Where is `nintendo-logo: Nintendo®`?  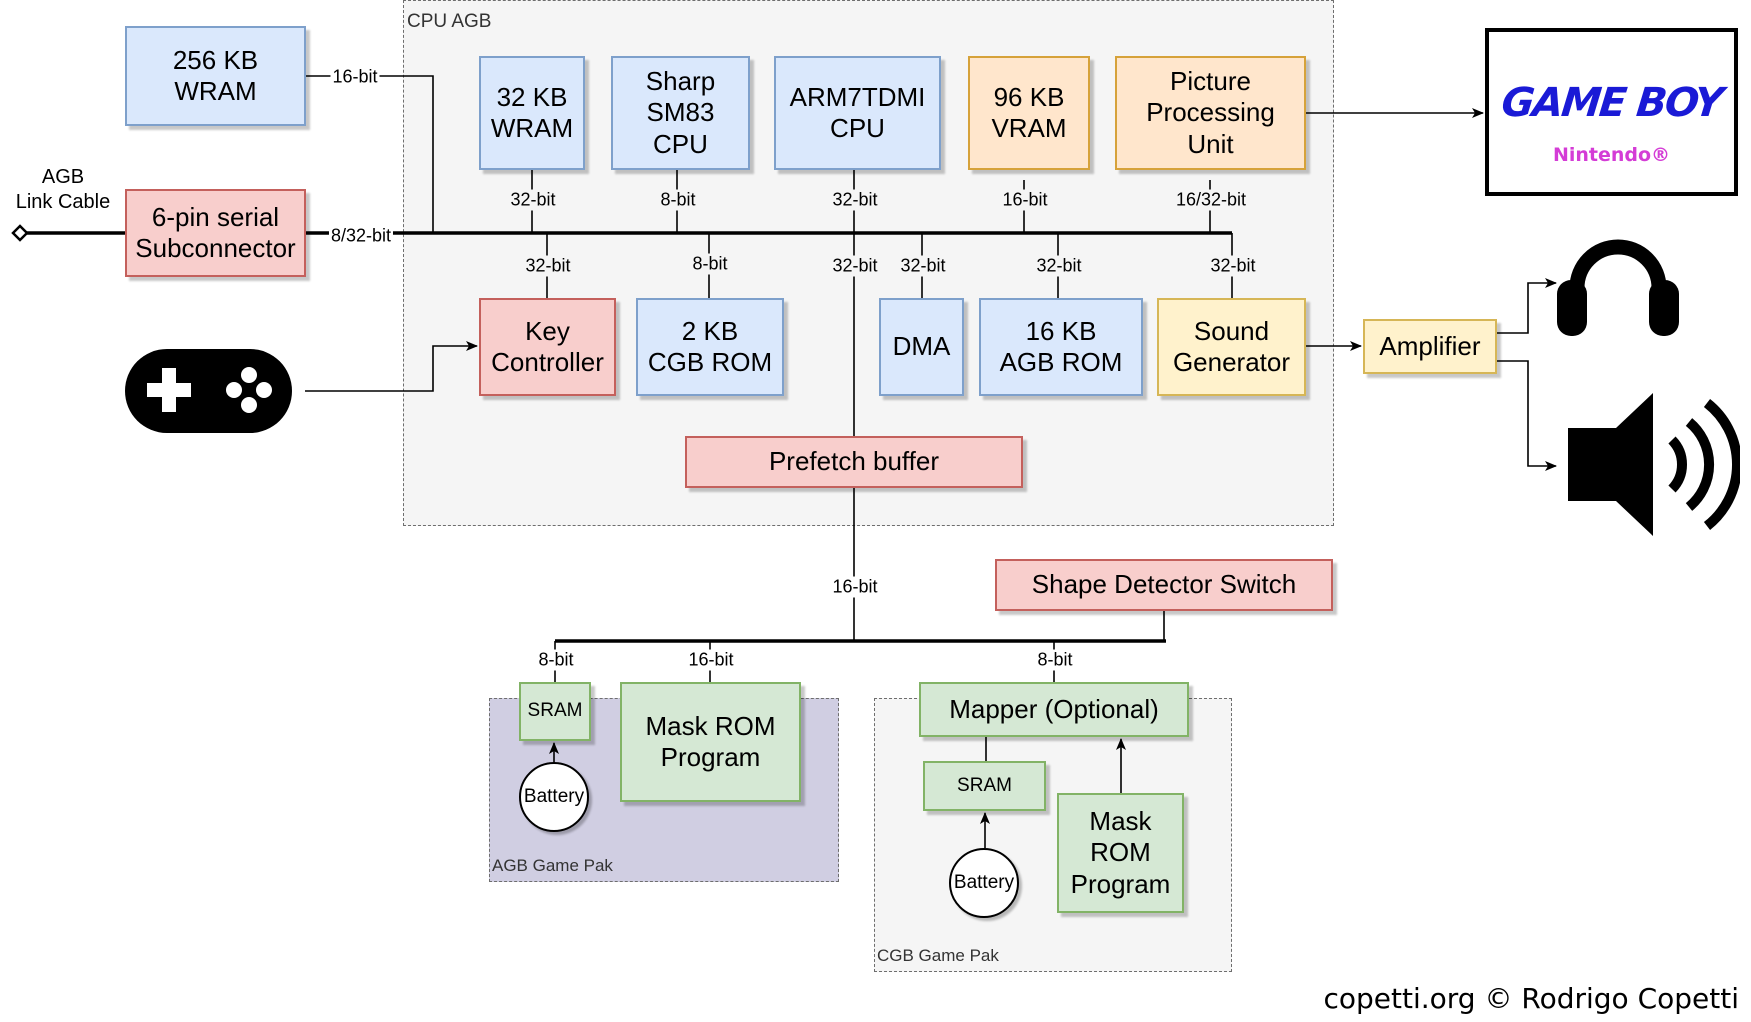 nintendo-logo: Nintendo® is located at coordinates (1611, 155).